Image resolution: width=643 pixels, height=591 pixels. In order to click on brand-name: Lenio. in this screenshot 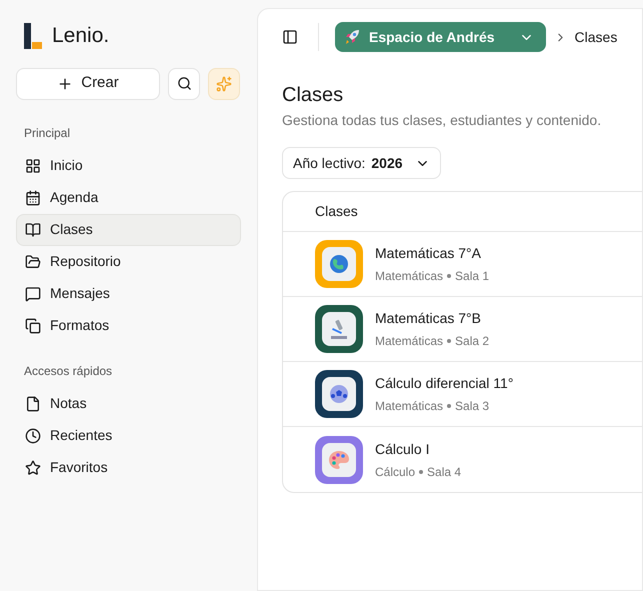, I will do `click(81, 36)`.